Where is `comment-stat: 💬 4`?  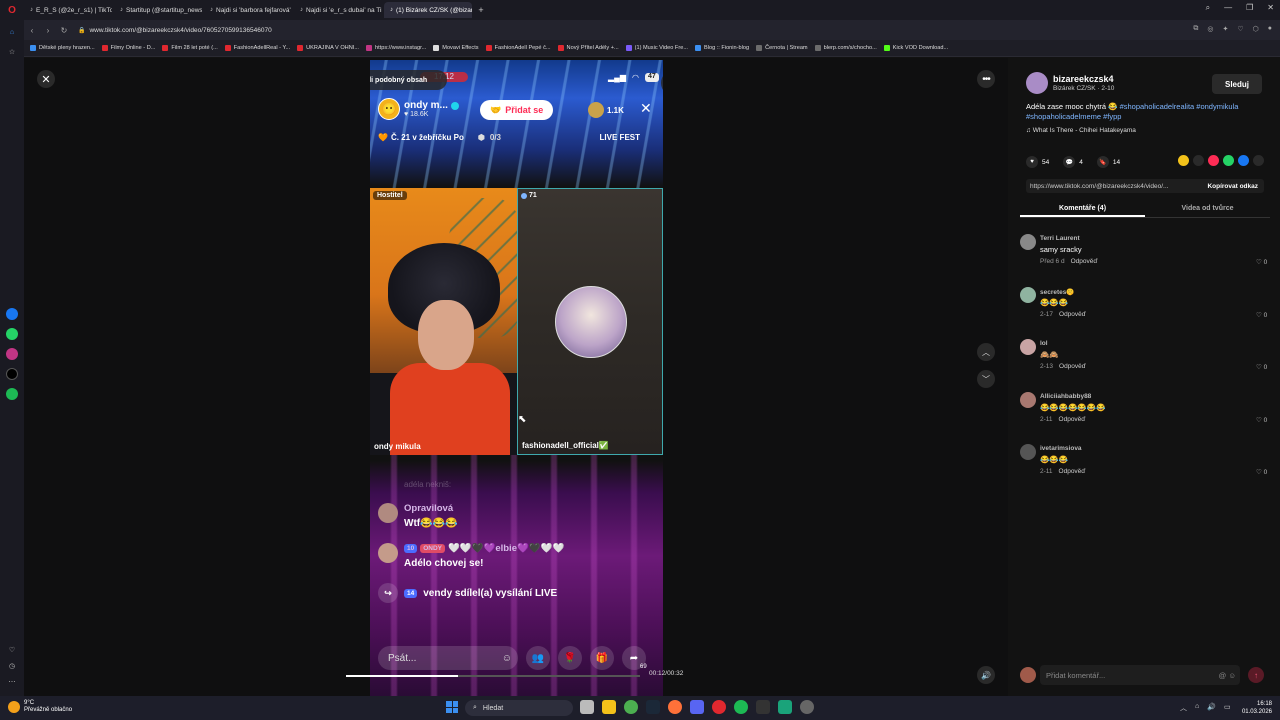
comment-stat: 💬 4 is located at coordinates (1073, 162).